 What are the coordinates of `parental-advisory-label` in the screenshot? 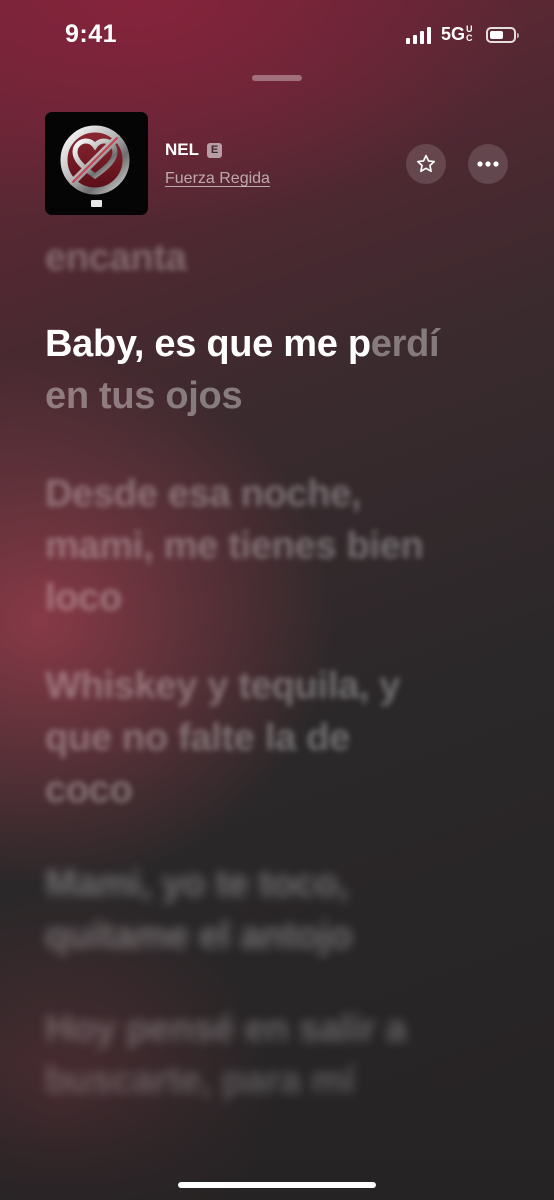 It's located at (96, 203).